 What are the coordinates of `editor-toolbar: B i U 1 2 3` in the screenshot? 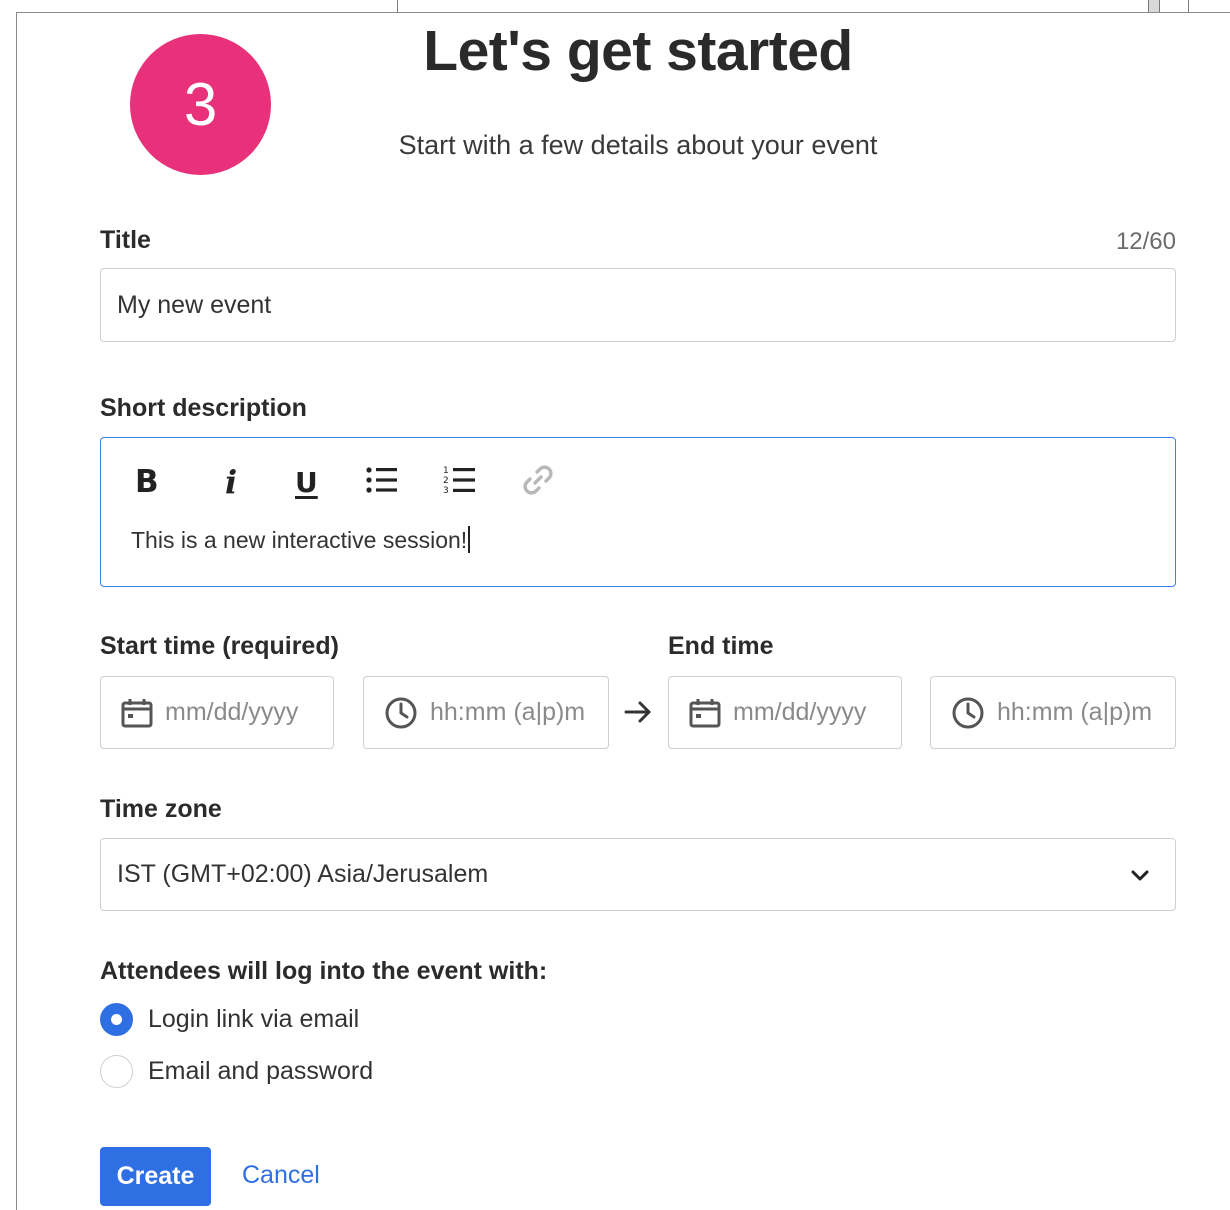 It's located at (365, 482).